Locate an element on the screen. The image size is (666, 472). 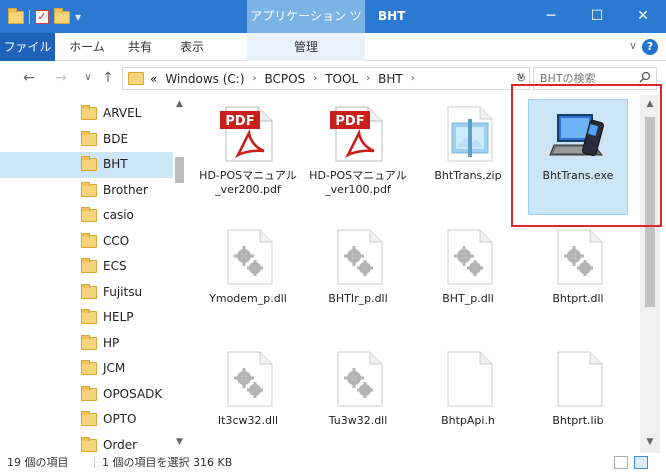
breadcrumb-drive: Windows (C:) is located at coordinates (204, 79).